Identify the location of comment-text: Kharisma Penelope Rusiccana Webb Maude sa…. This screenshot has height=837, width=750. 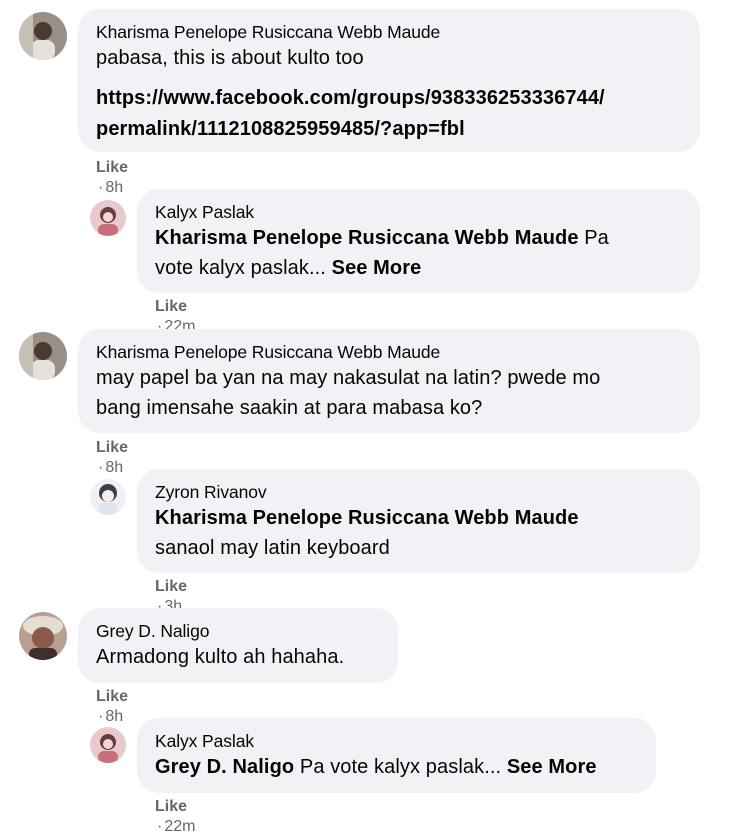
(367, 533).